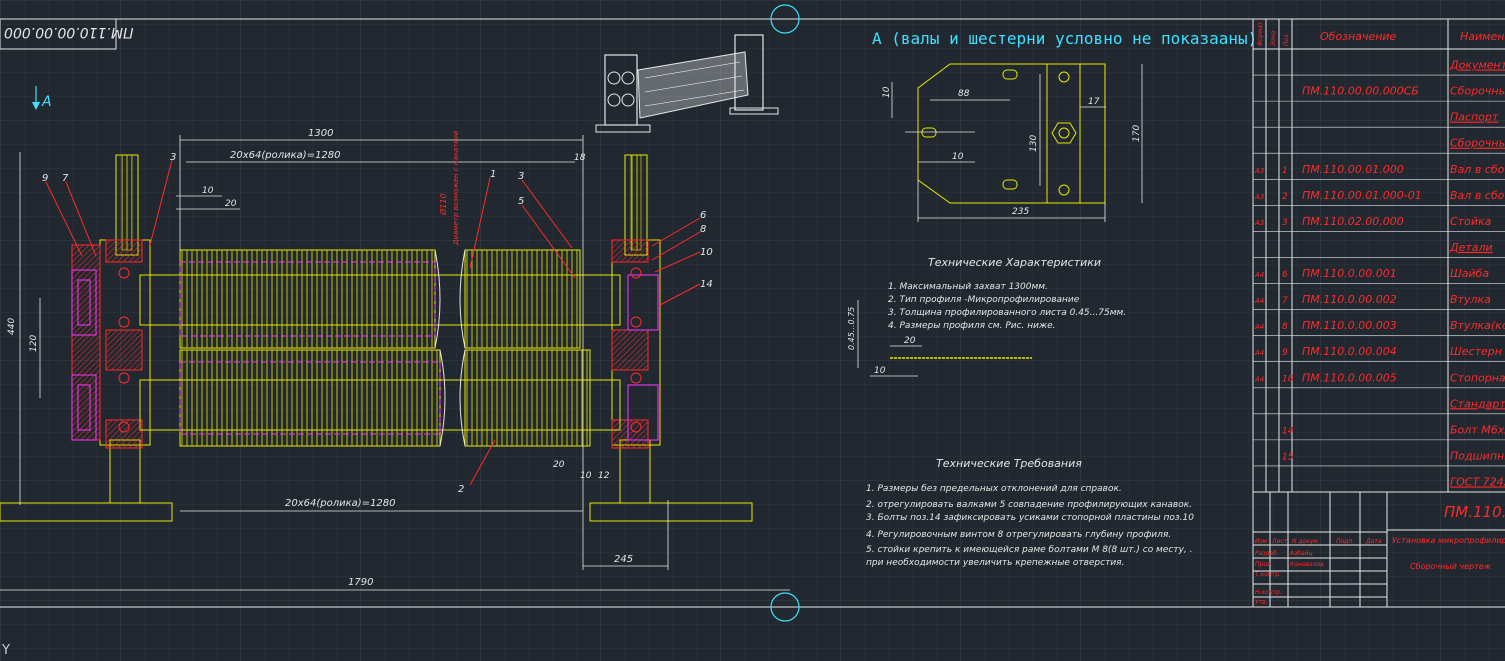 The width and height of the screenshot is (1505, 661). What do you see at coordinates (604, 476) in the screenshot?
I see `dim-12: 12` at bounding box center [604, 476].